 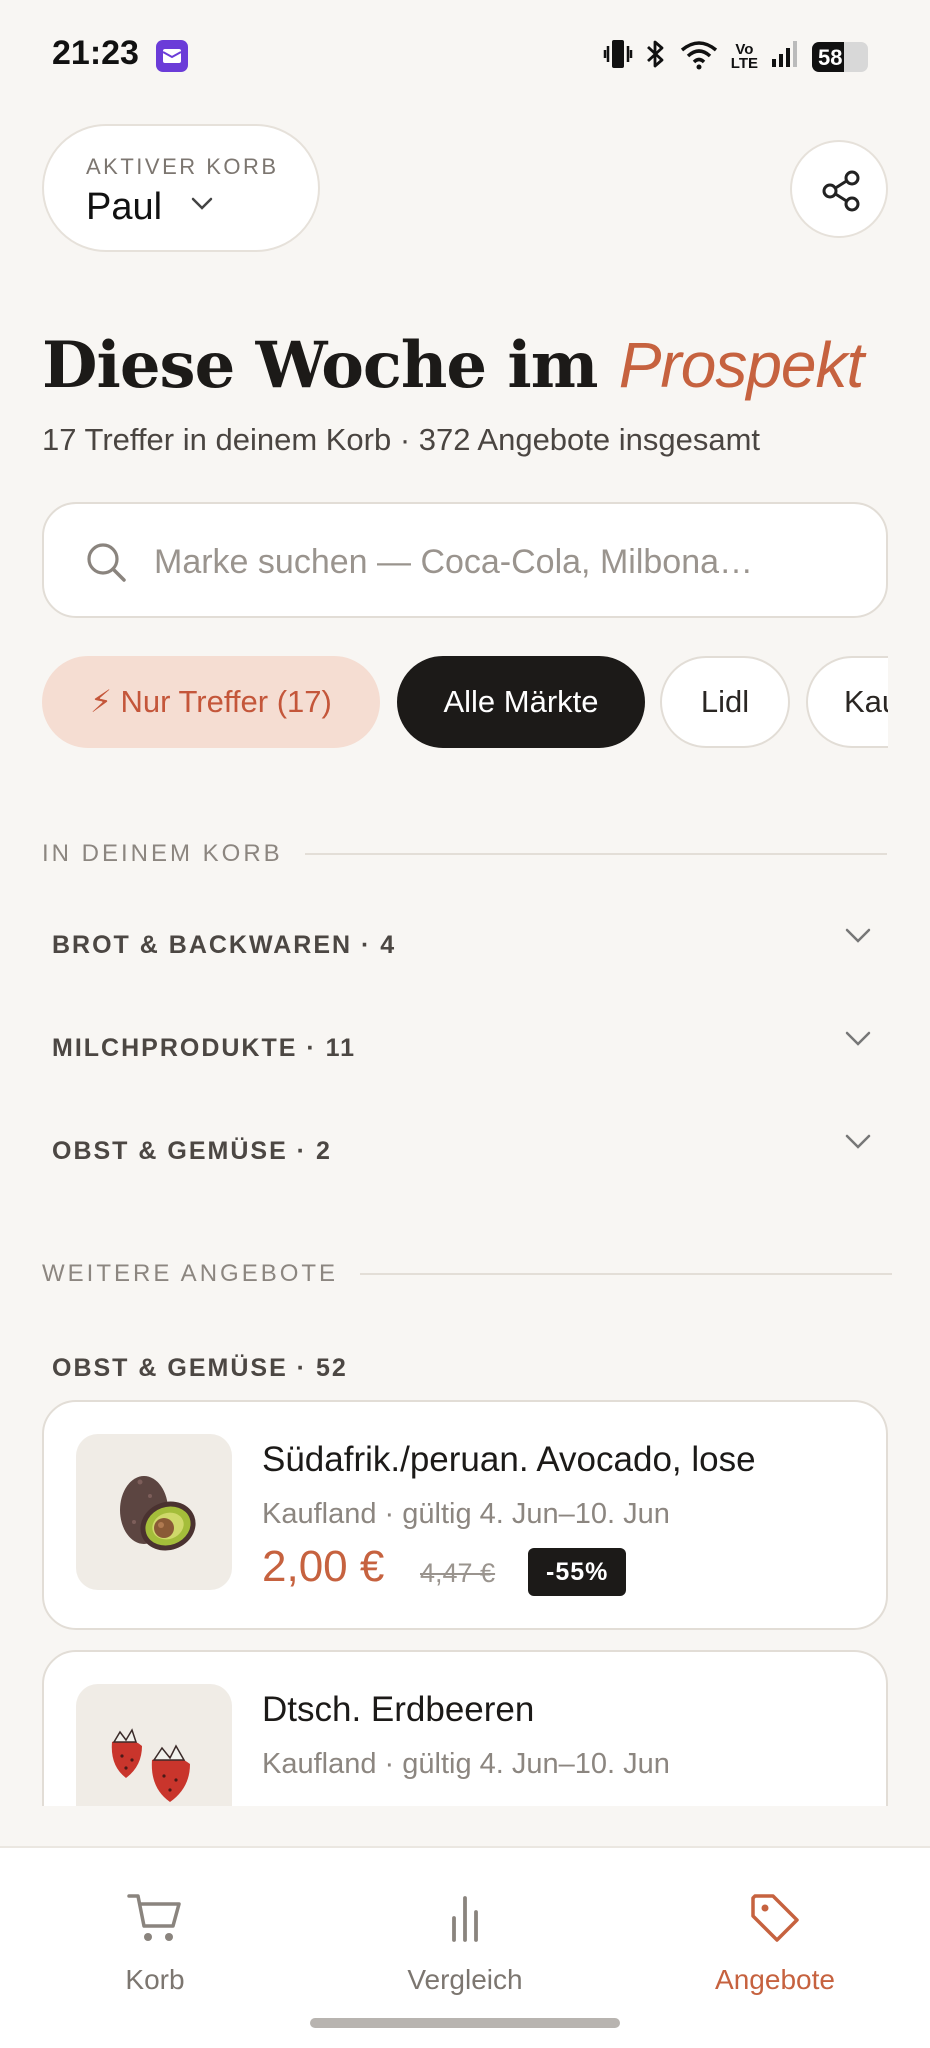 I want to click on volte-bottom: LTE, so click(x=744, y=63).